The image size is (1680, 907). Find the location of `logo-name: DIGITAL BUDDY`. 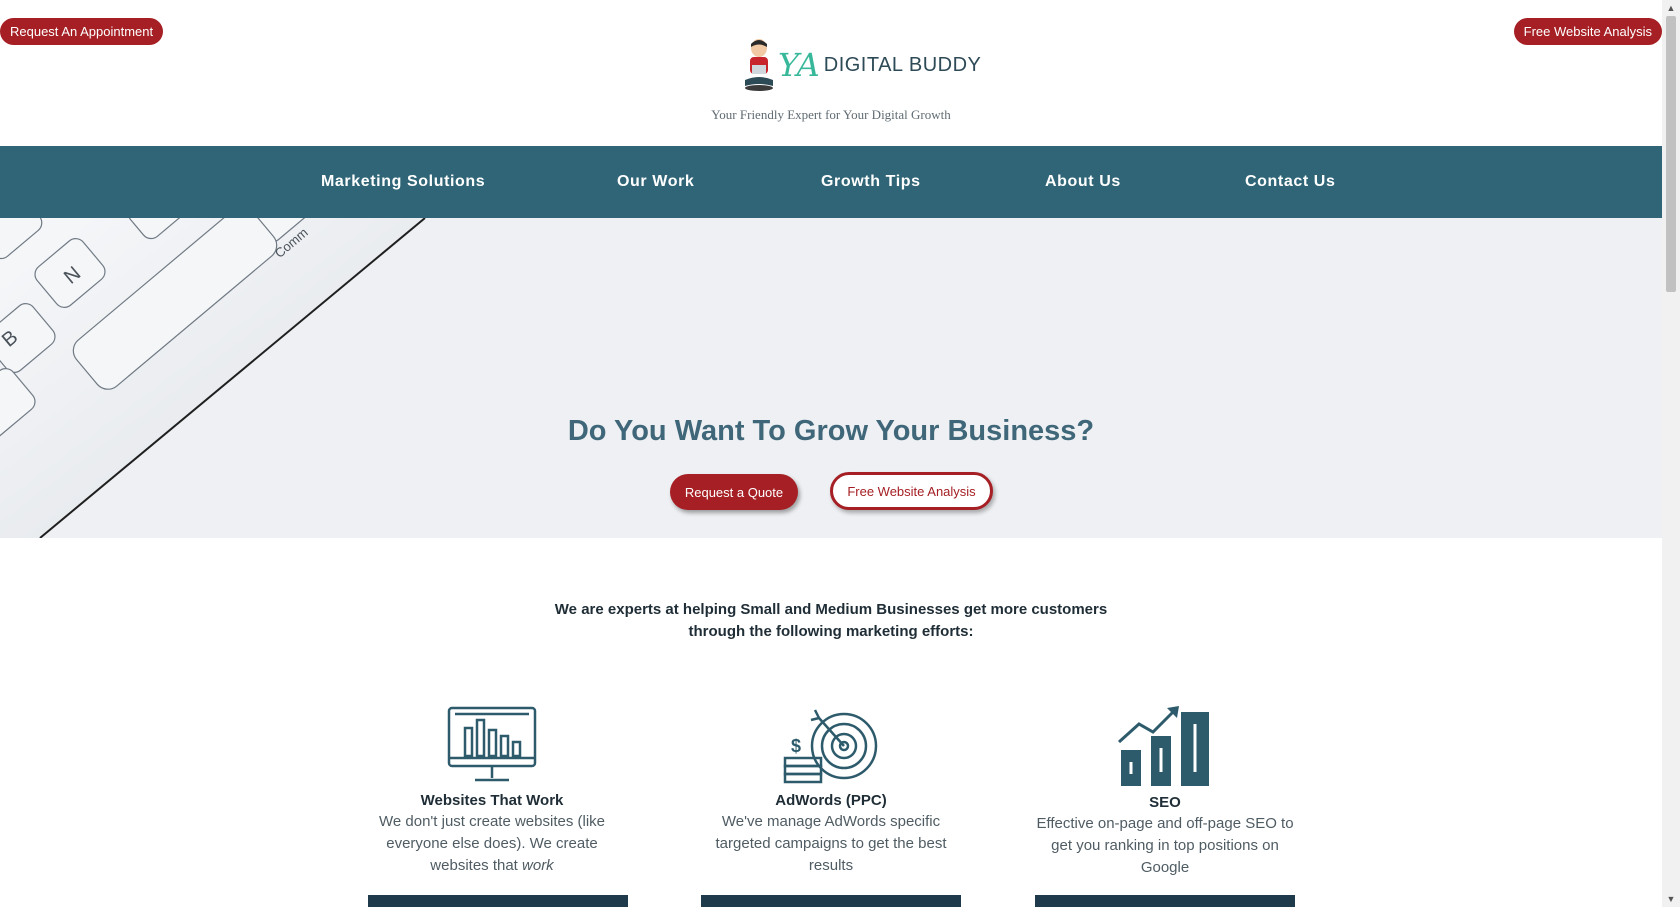

logo-name: DIGITAL BUDDY is located at coordinates (902, 64).